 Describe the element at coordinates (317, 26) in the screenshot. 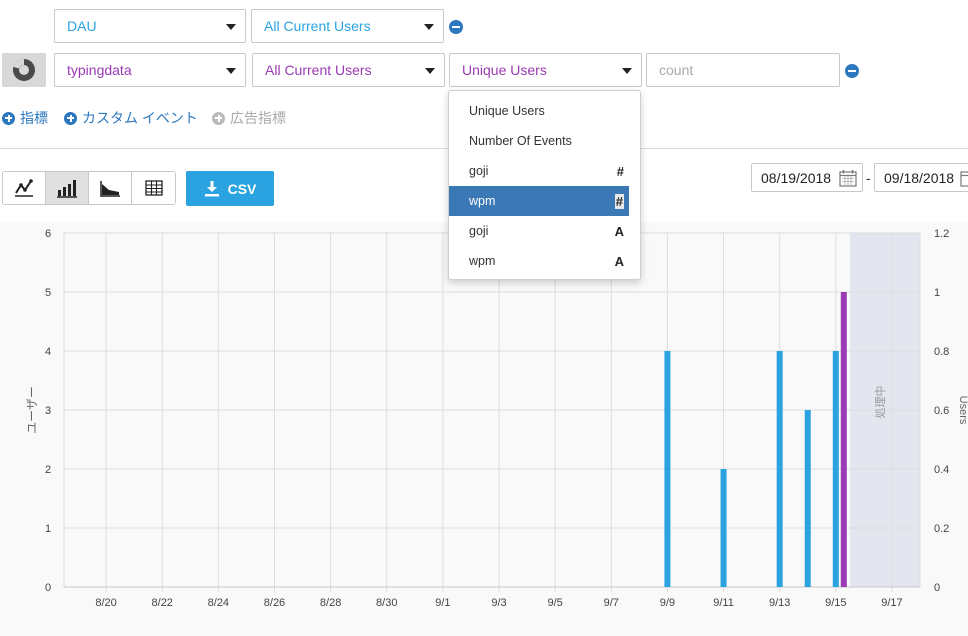

I see `segment-select-1-value: All Current Users` at that location.